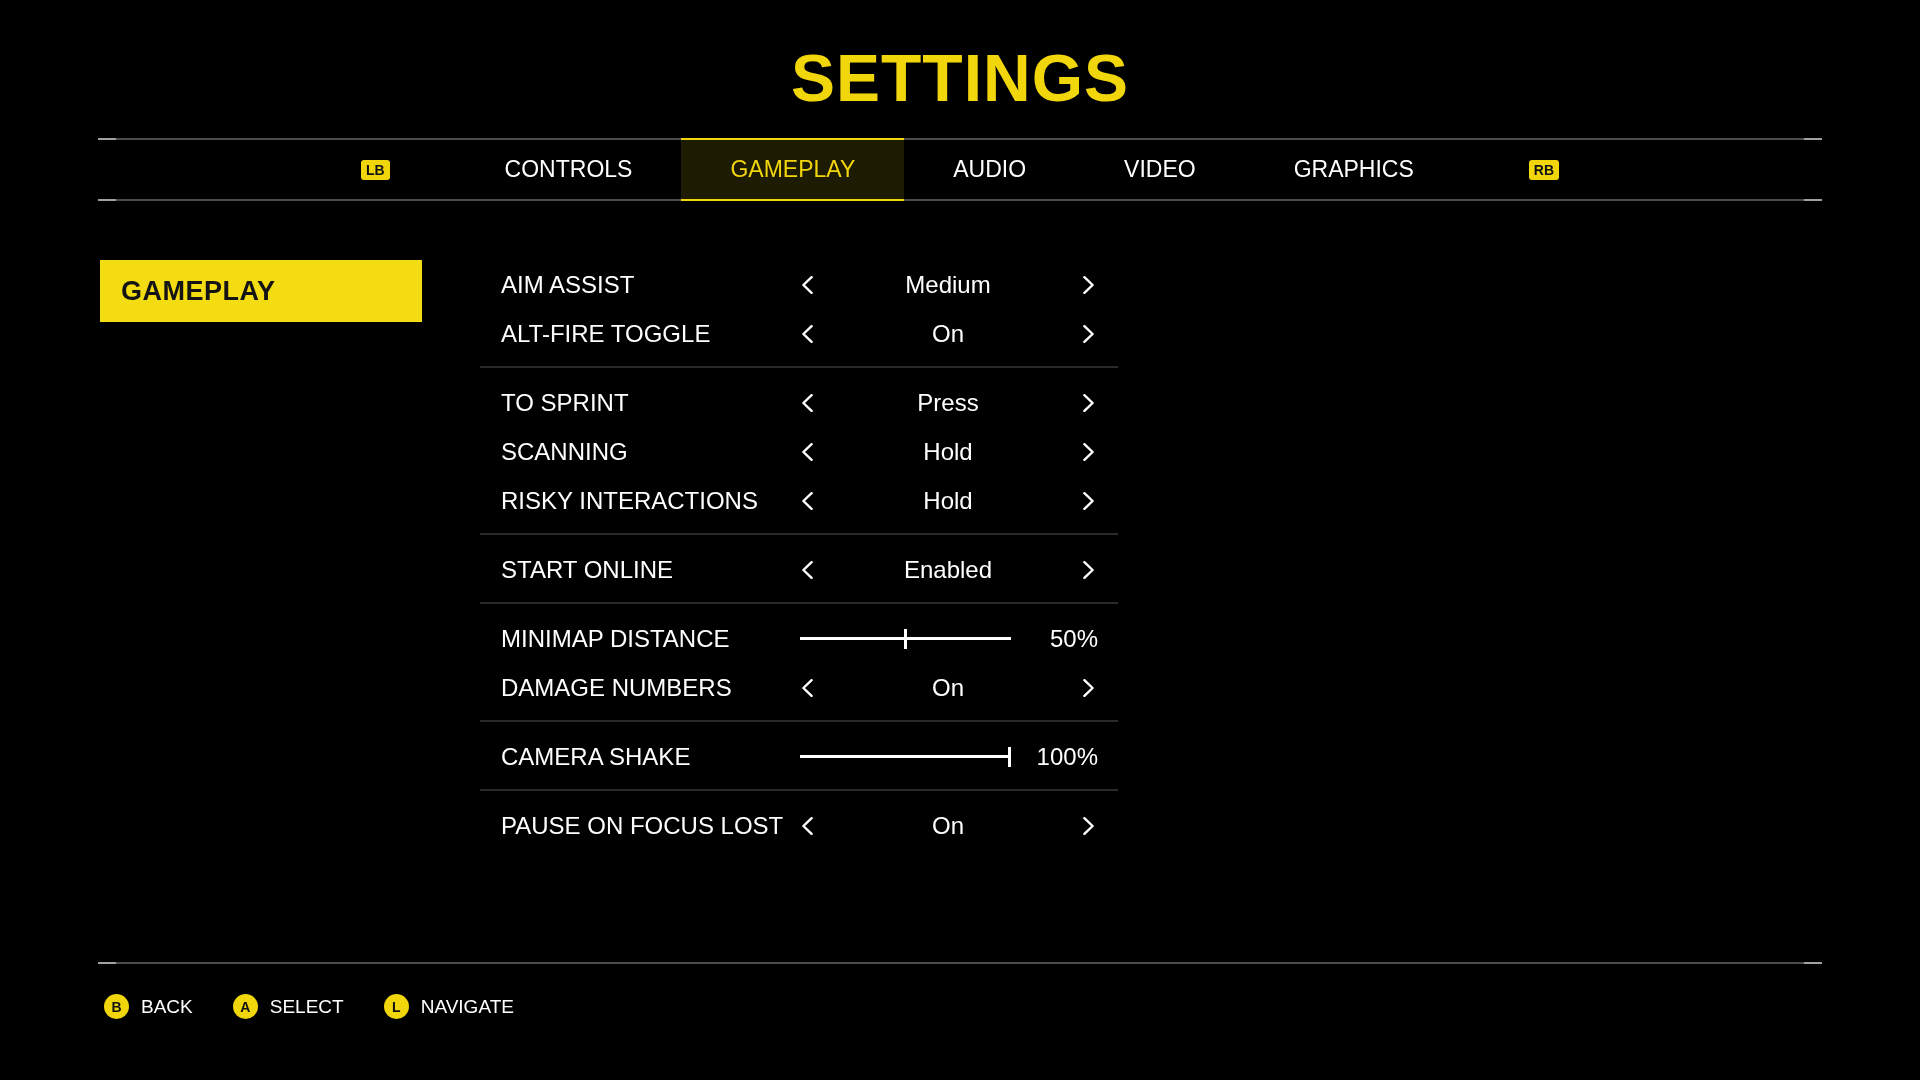 This screenshot has height=1080, width=1920. What do you see at coordinates (596, 756) in the screenshot?
I see `setting-label: CAMERA SHAKE` at bounding box center [596, 756].